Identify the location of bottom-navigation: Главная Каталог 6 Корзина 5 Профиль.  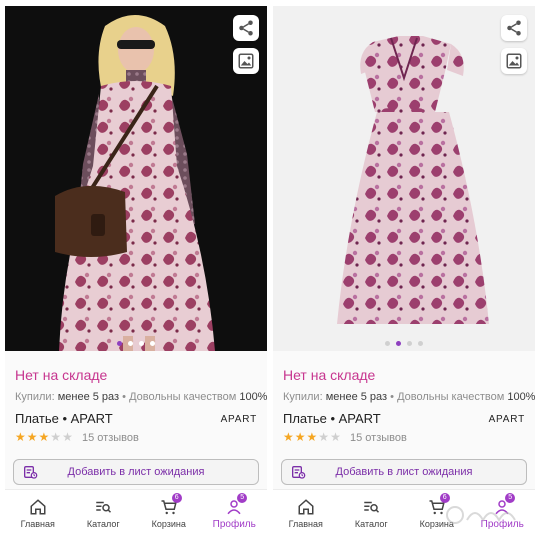
(136, 512).